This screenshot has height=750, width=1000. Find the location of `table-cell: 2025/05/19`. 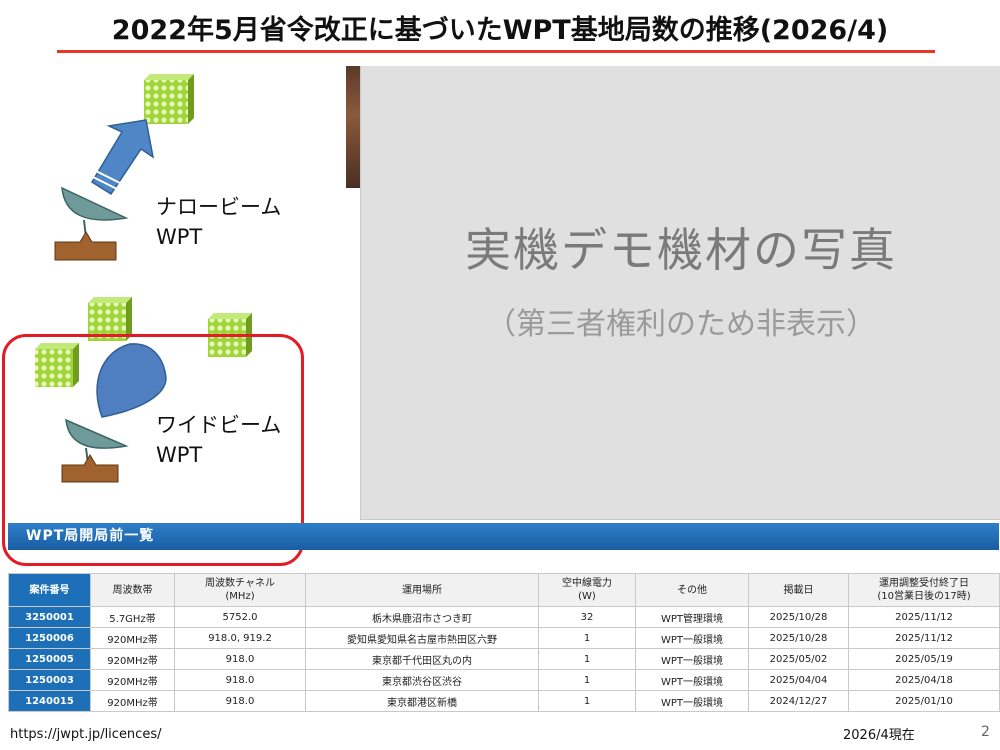

table-cell: 2025/05/19 is located at coordinates (924, 659).